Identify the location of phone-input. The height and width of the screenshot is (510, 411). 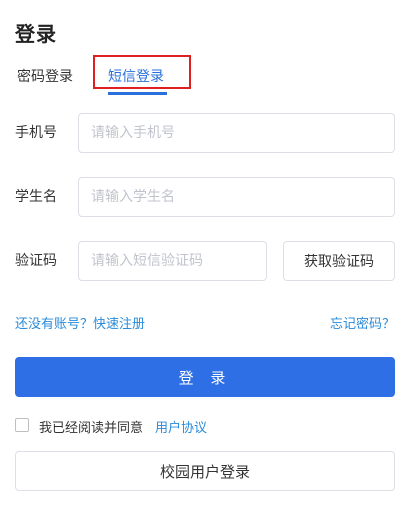
(236, 133).